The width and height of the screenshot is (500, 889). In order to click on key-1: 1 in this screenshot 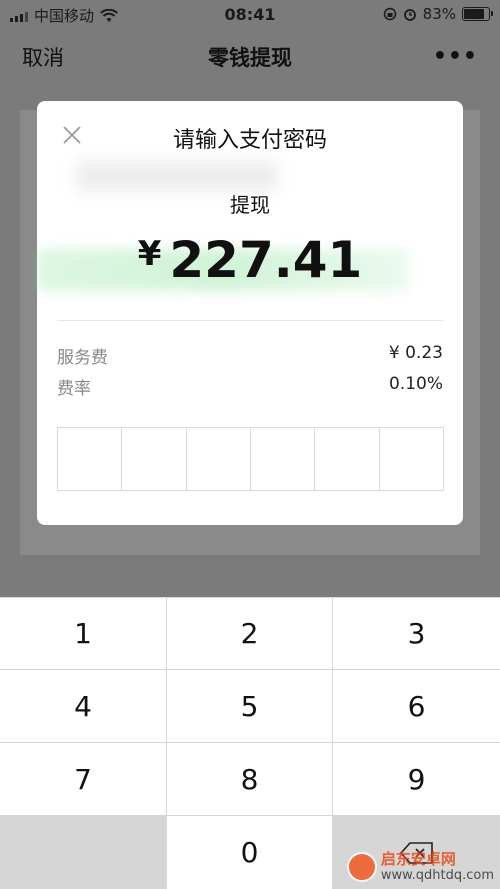, I will do `click(83, 633)`.